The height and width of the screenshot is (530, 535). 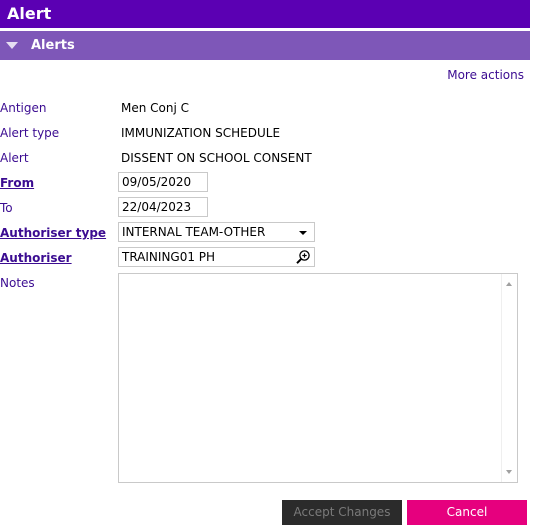 What do you see at coordinates (509, 378) in the screenshot?
I see `notes-scrollbar` at bounding box center [509, 378].